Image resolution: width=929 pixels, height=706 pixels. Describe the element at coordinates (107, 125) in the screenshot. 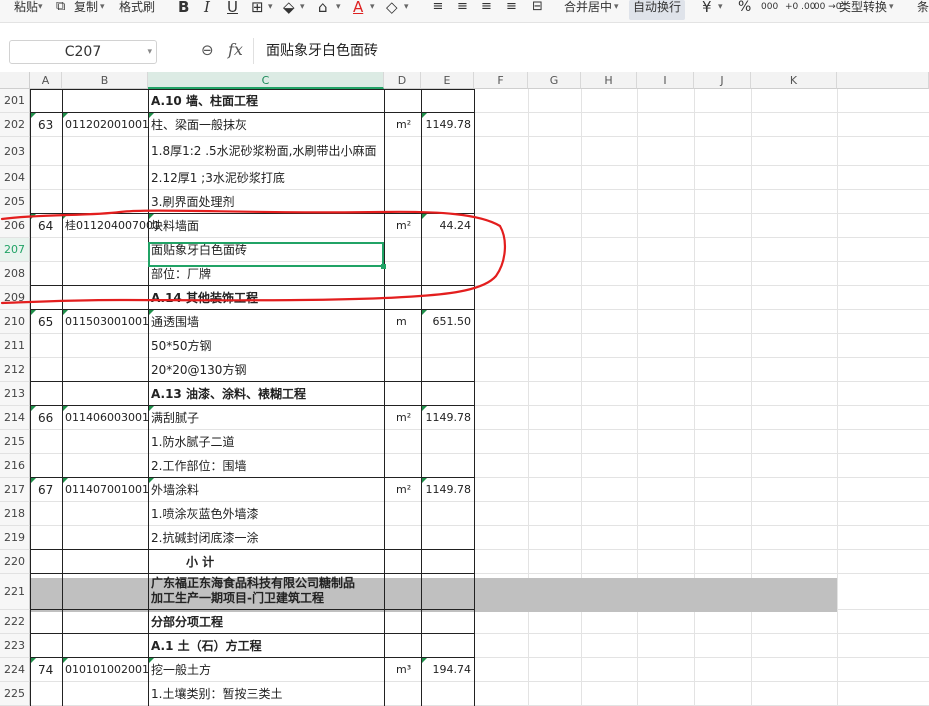

I see `cell-b202: 011202001001` at that location.